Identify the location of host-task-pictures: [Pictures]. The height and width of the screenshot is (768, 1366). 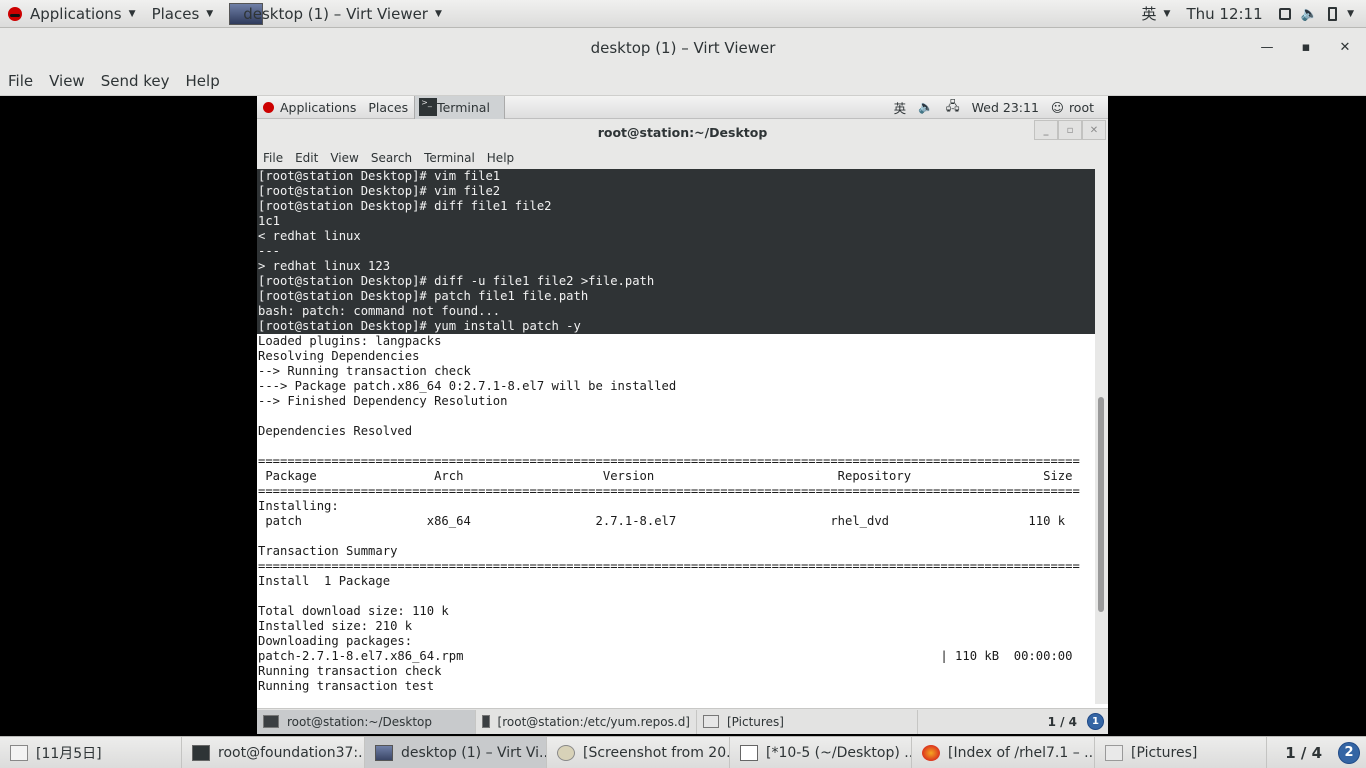
(1181, 752).